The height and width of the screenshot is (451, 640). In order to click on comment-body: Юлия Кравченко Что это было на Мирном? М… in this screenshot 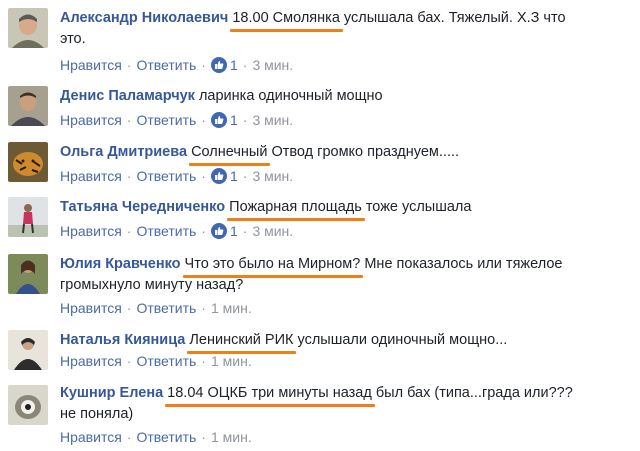, I will do `click(340, 275)`.